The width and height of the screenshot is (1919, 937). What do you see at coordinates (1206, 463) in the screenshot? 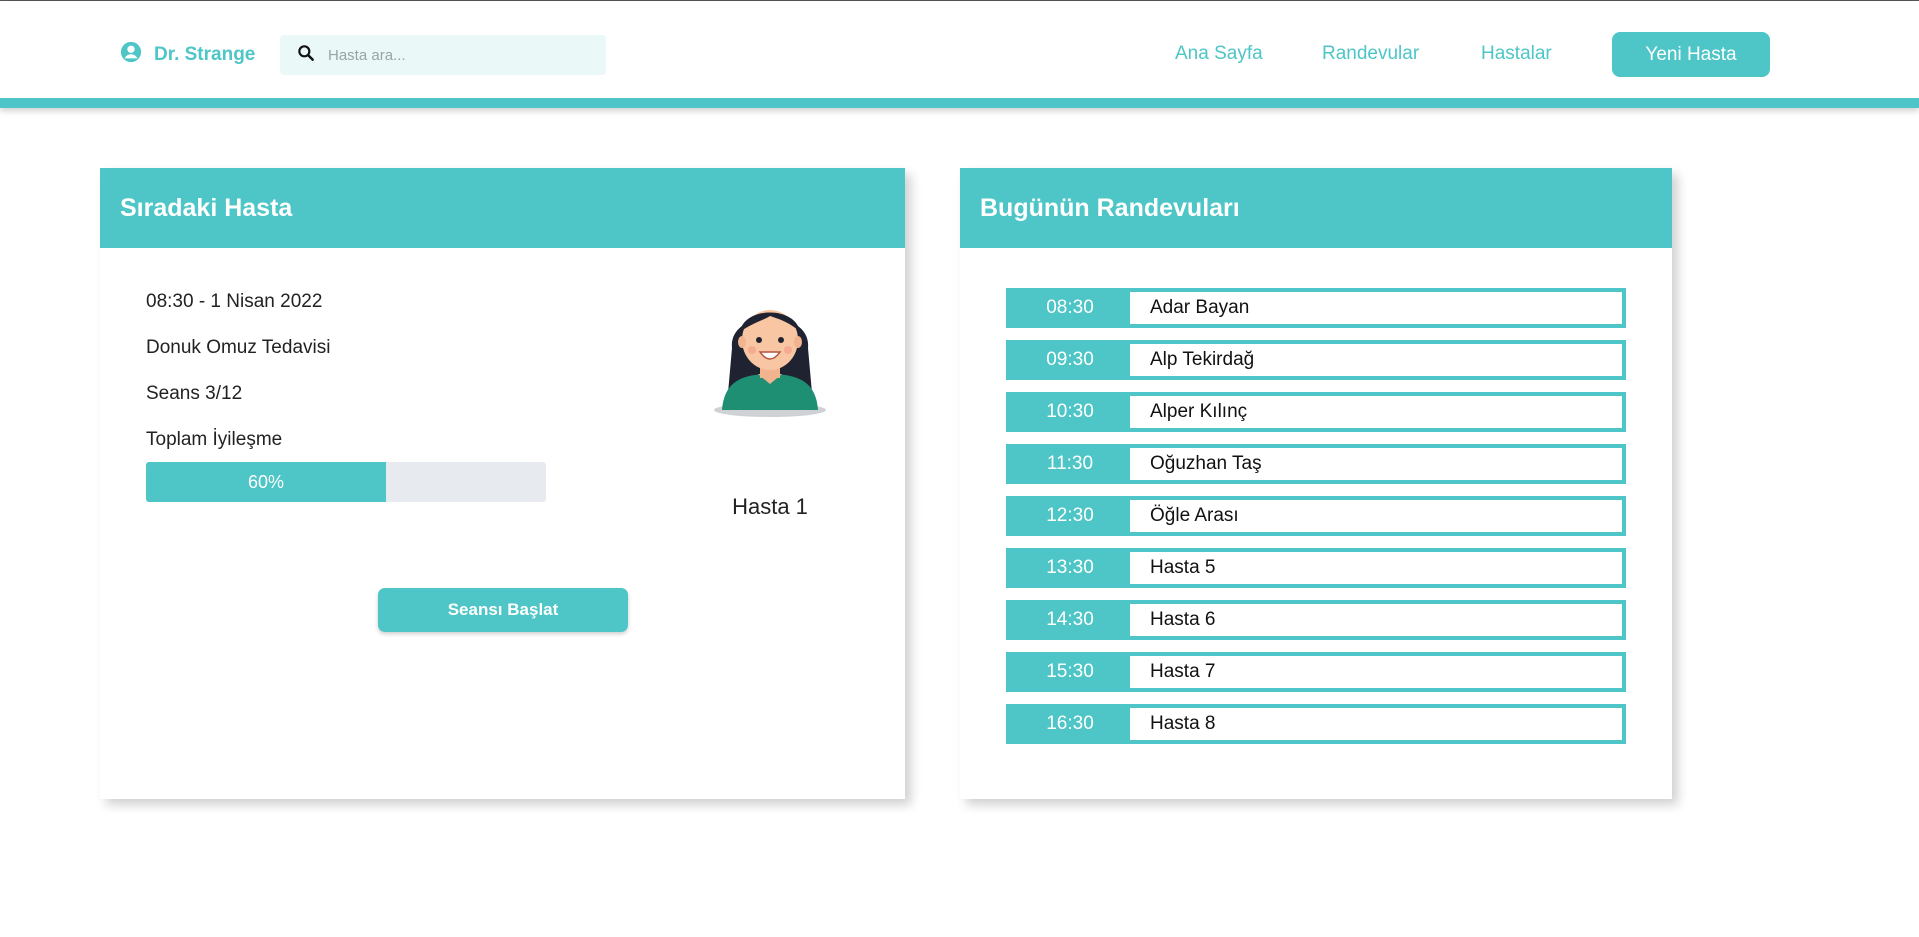
I see `appointment-patient: Oğuzhan Taş` at bounding box center [1206, 463].